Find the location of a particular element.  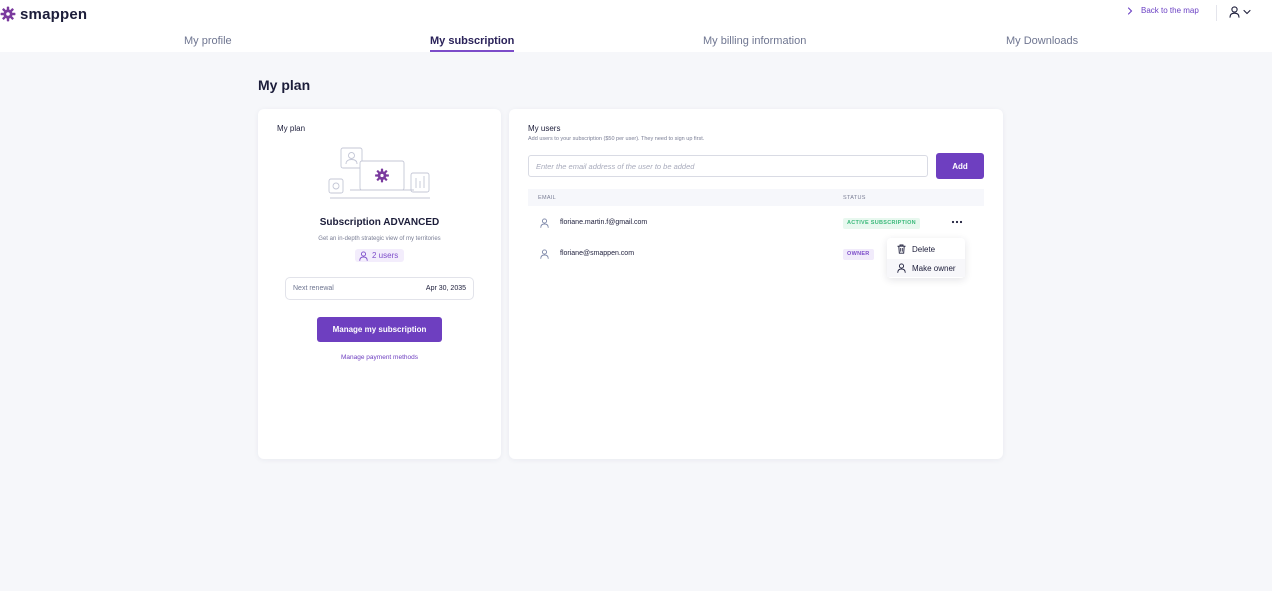

tab-my-billing-information: My billing information is located at coordinates (754, 41).